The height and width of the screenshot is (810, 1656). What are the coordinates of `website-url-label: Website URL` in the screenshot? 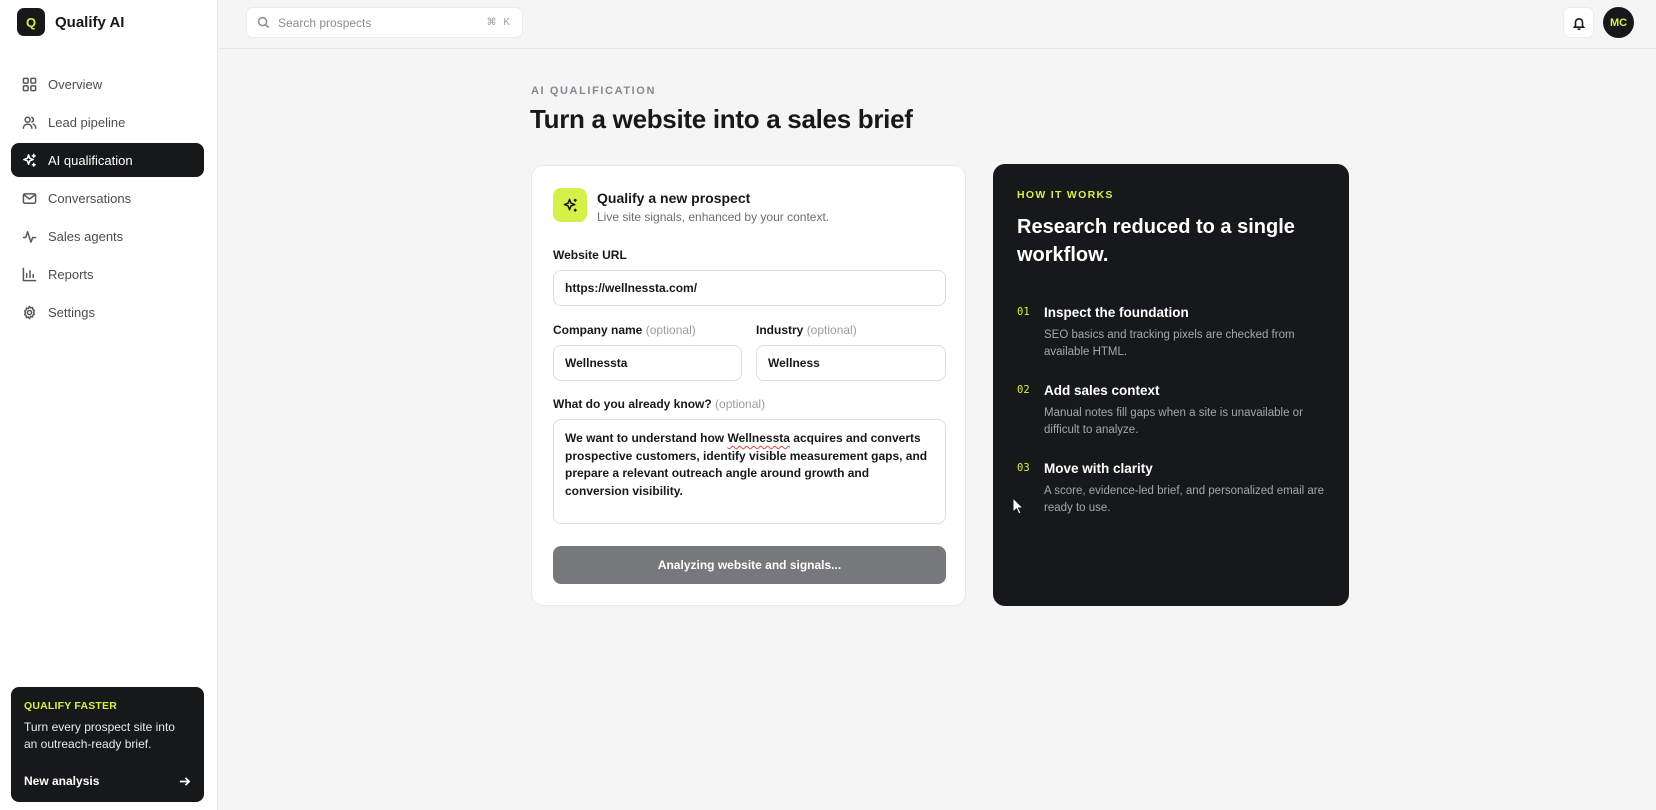 It's located at (590, 255).